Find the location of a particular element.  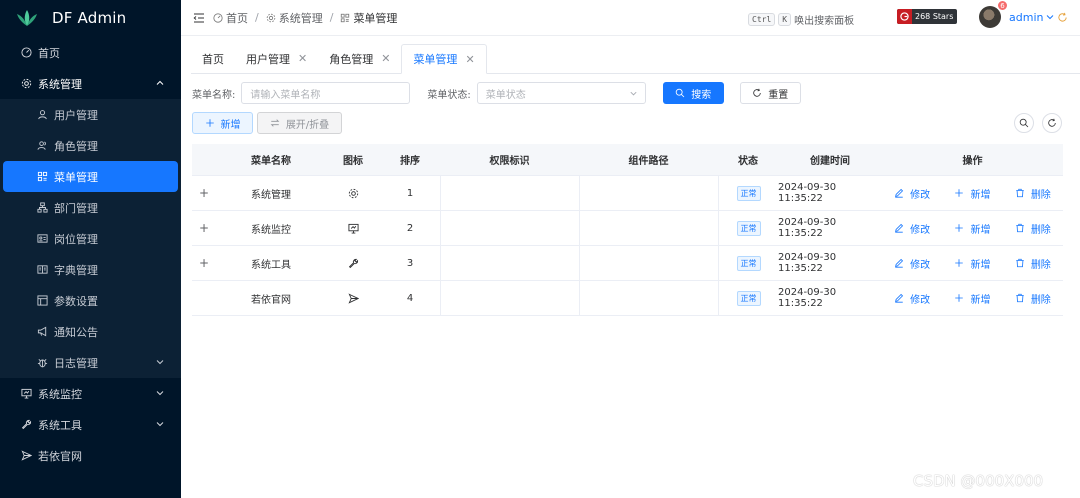

sidebar-item-log-manage: 日志管理 is located at coordinates (90, 362).